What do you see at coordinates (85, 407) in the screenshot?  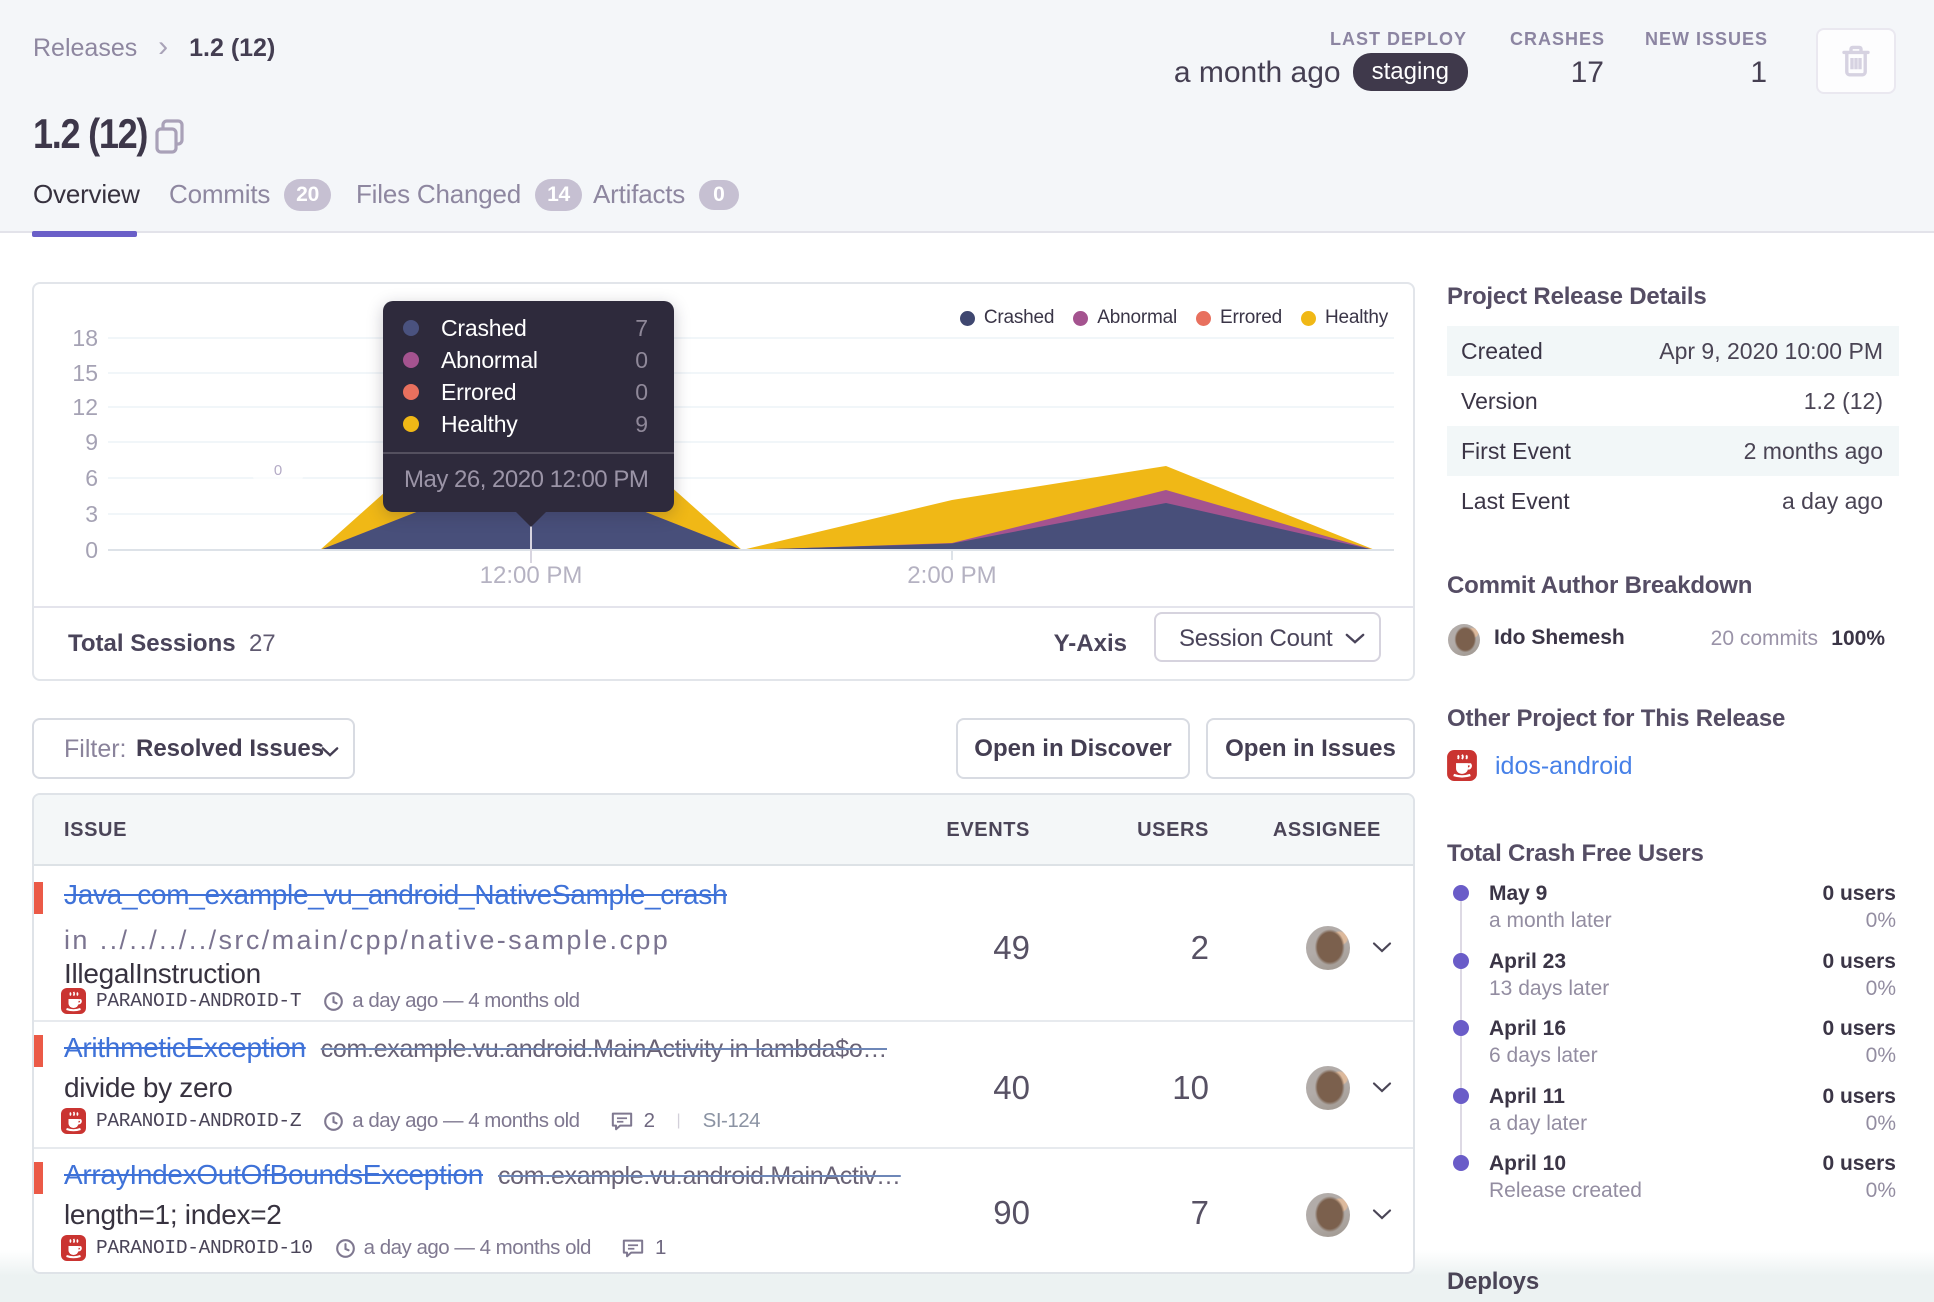 I see `svg-text: 12` at bounding box center [85, 407].